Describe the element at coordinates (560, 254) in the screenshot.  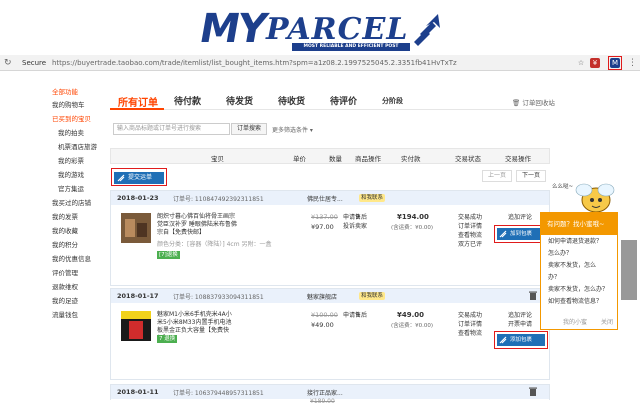
I see `helper-question: 怎么办？` at that location.